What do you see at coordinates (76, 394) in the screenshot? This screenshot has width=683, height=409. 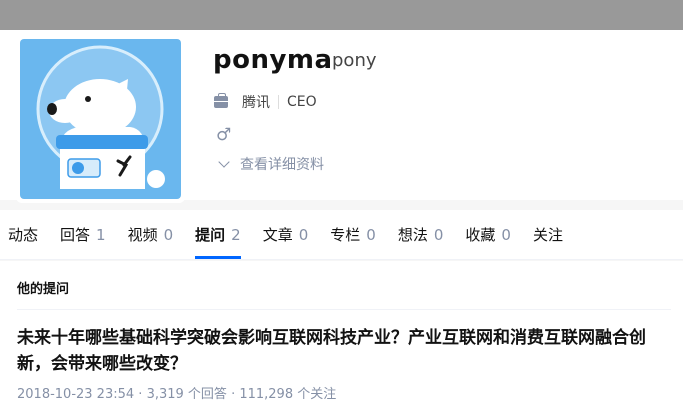 I see `question-date: 2018-10-23 23:54` at bounding box center [76, 394].